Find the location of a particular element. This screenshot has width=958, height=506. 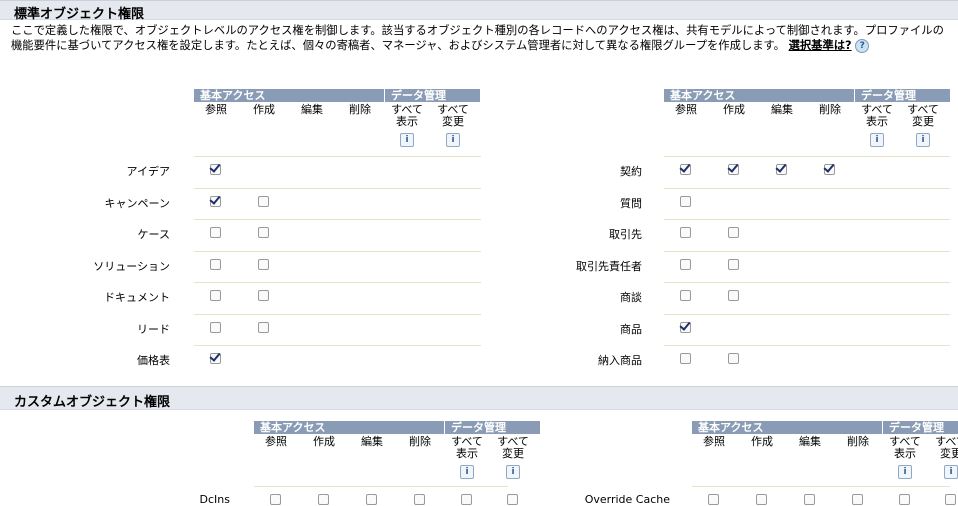

help-icon: ? is located at coordinates (862, 45).